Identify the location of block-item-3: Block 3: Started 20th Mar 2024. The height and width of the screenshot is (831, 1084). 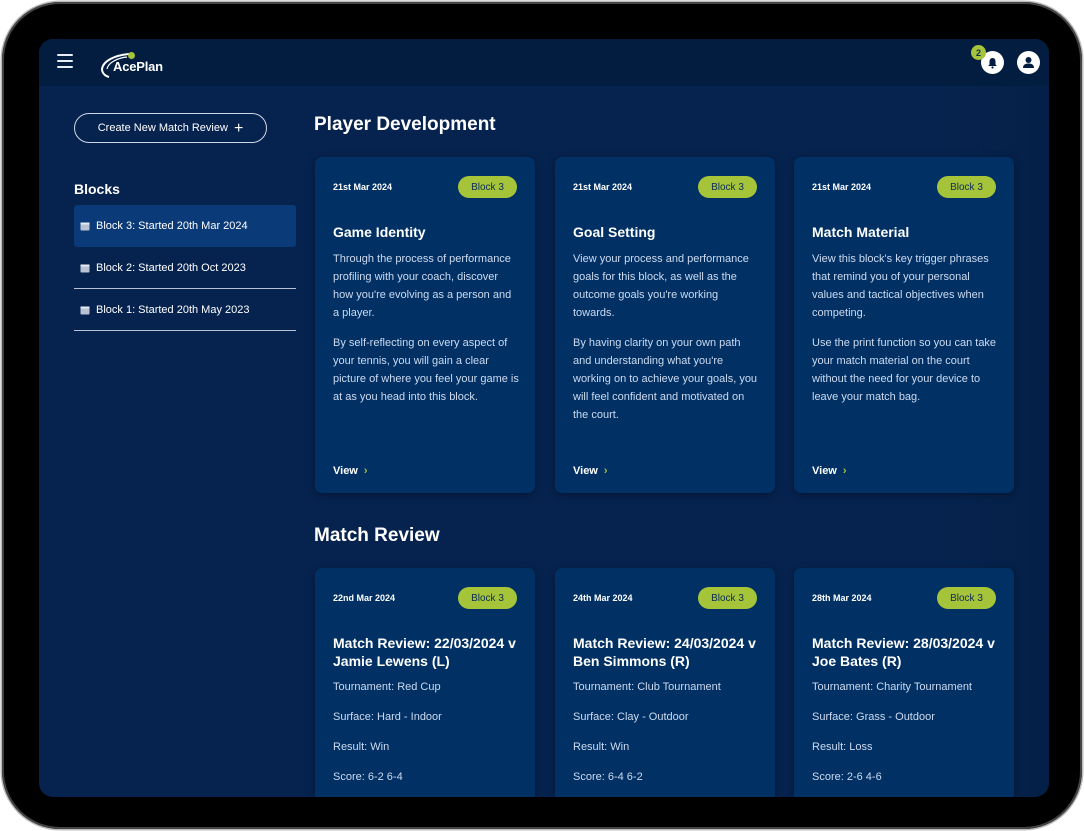
(185, 226).